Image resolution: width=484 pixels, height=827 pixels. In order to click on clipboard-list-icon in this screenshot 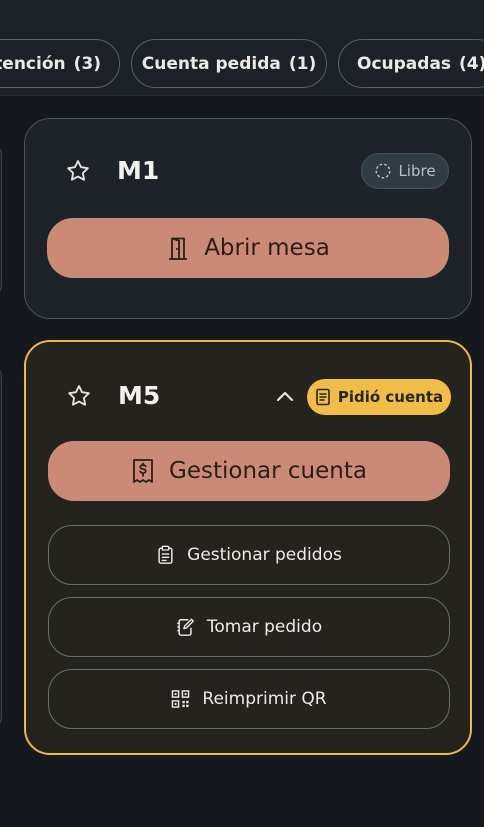, I will do `click(165, 554)`.